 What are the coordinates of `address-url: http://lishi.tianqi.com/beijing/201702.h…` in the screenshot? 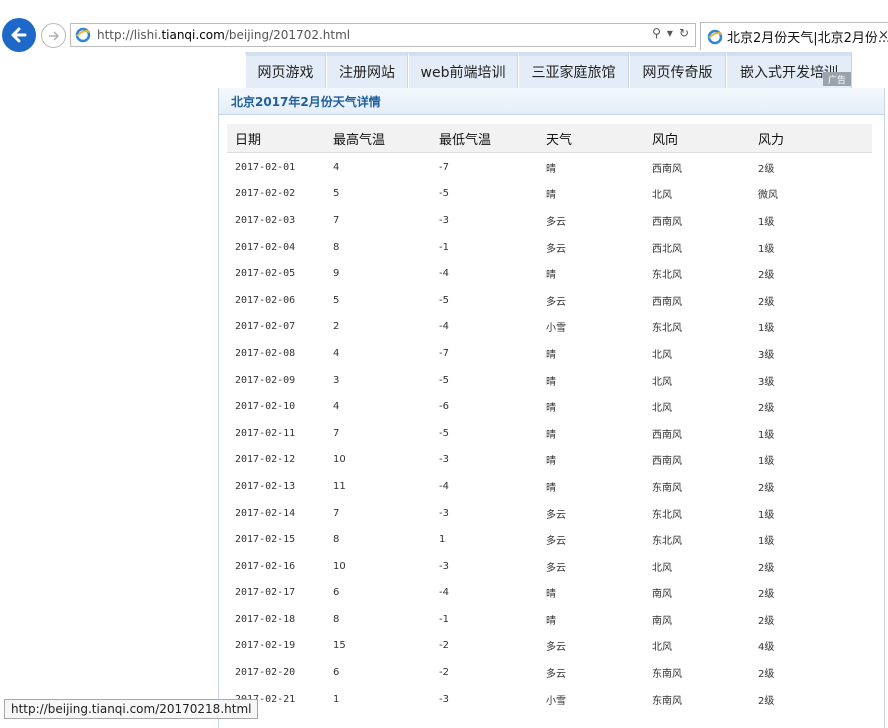 It's located at (223, 35).